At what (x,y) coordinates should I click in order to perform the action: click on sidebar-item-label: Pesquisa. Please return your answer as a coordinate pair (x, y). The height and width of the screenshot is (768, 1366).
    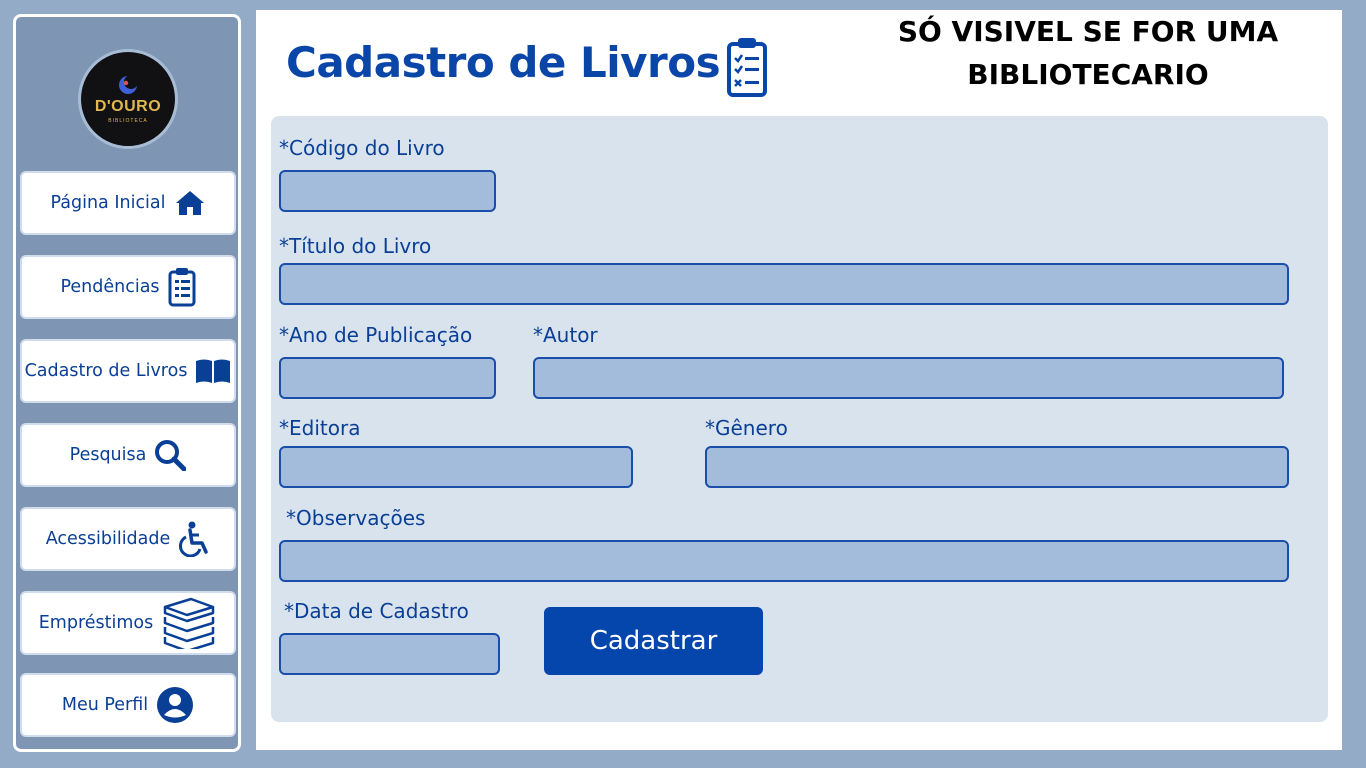
    Looking at the image, I should click on (108, 455).